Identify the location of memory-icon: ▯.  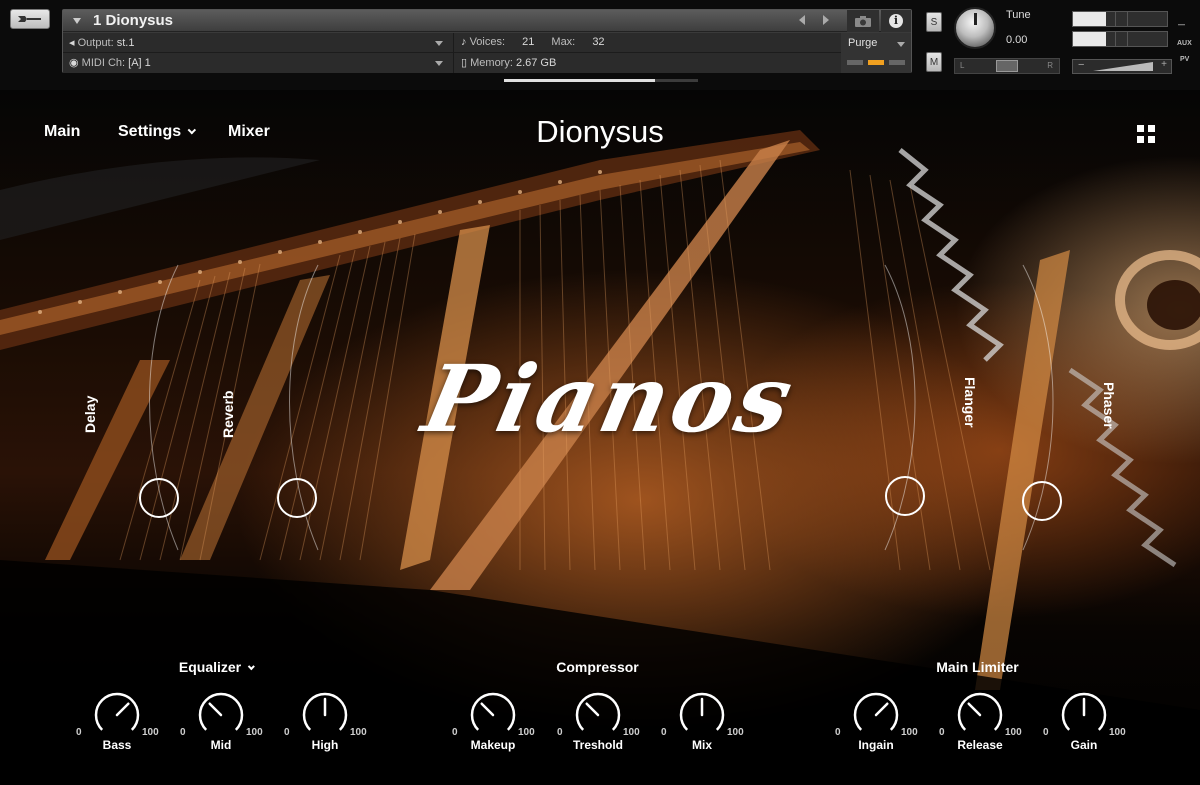
(464, 63).